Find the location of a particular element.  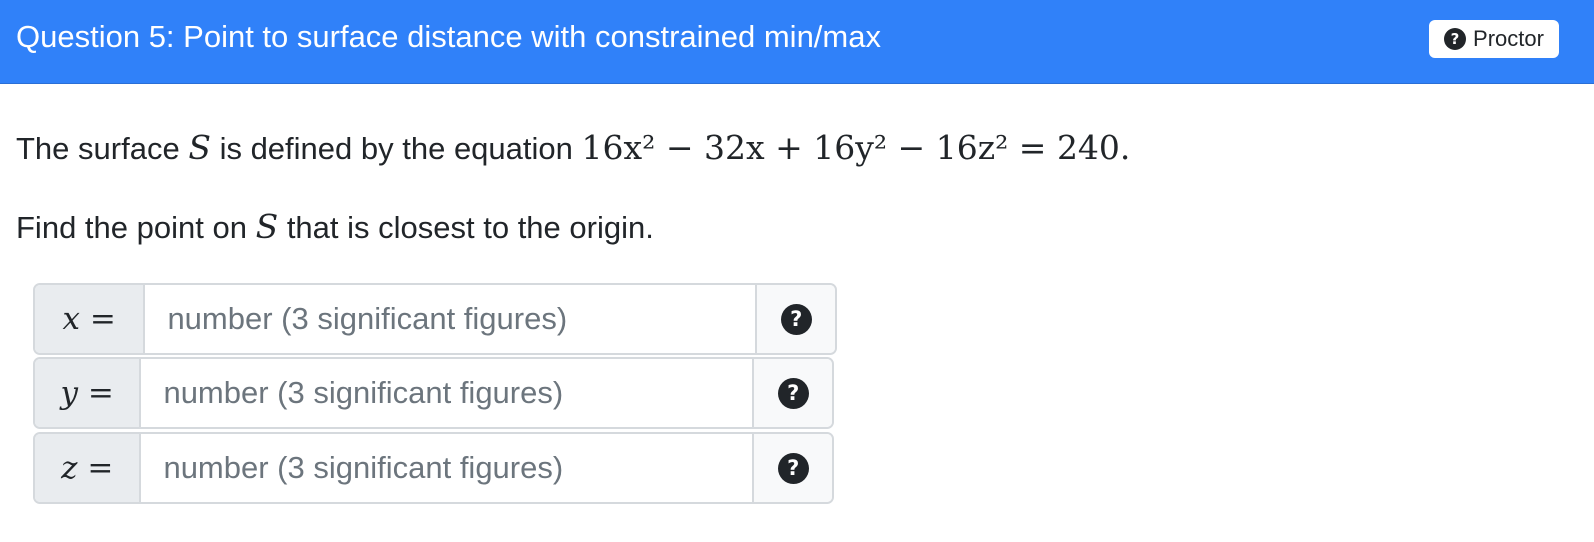

prompt-prefix: Find the point on is located at coordinates (131, 227).